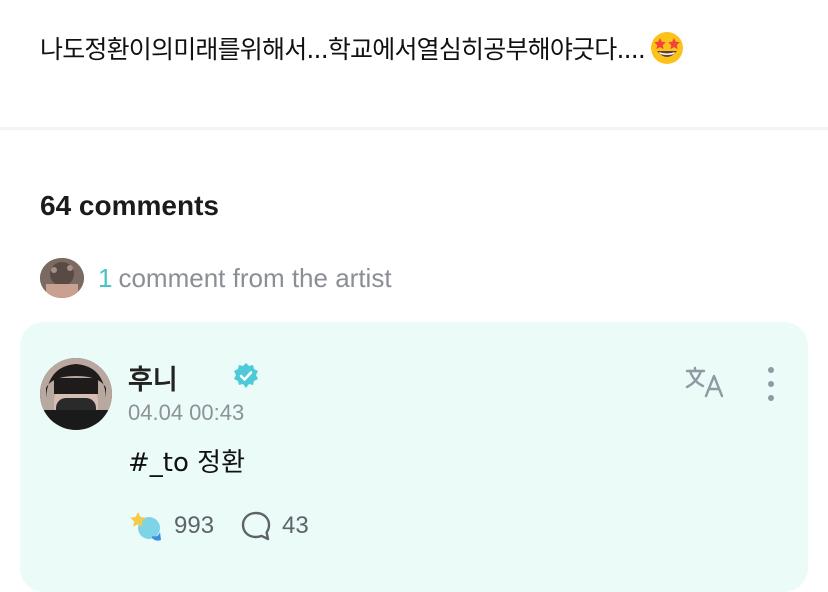 The image size is (828, 592). I want to click on comment-stats: 993 43, so click(218, 526).